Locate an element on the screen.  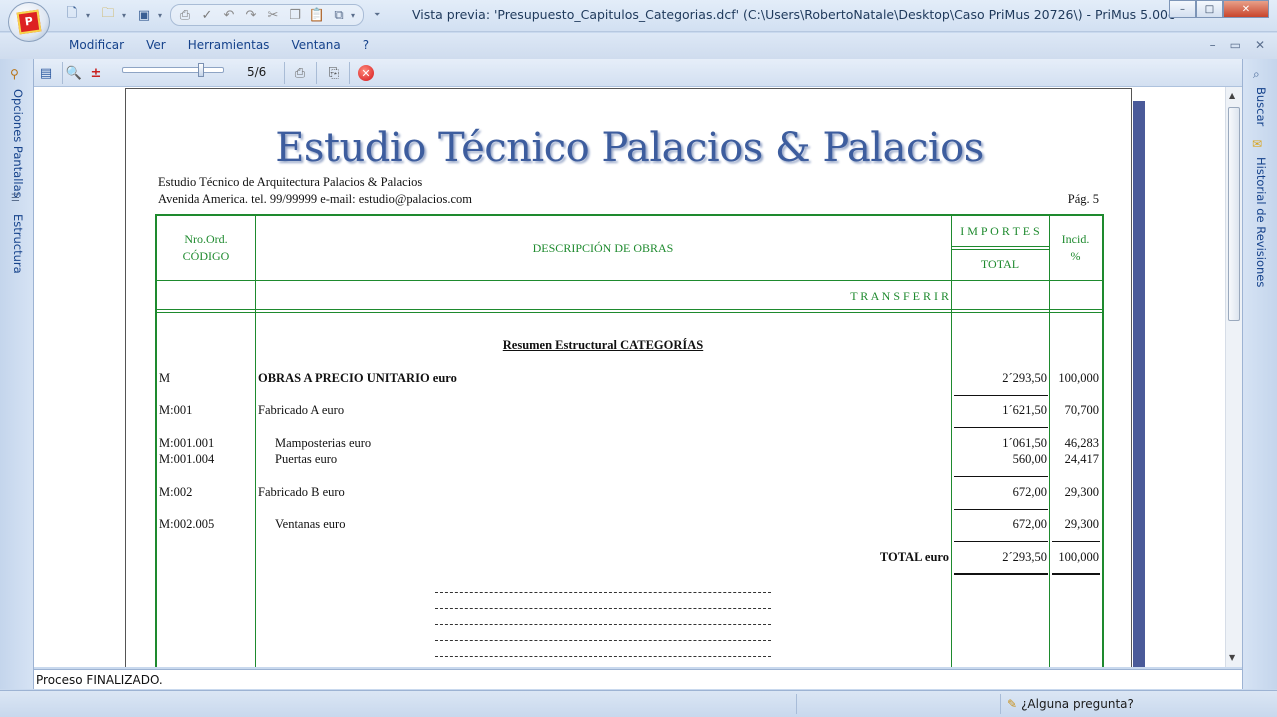
doc-minimize-button: – is located at coordinates (1213, 45).